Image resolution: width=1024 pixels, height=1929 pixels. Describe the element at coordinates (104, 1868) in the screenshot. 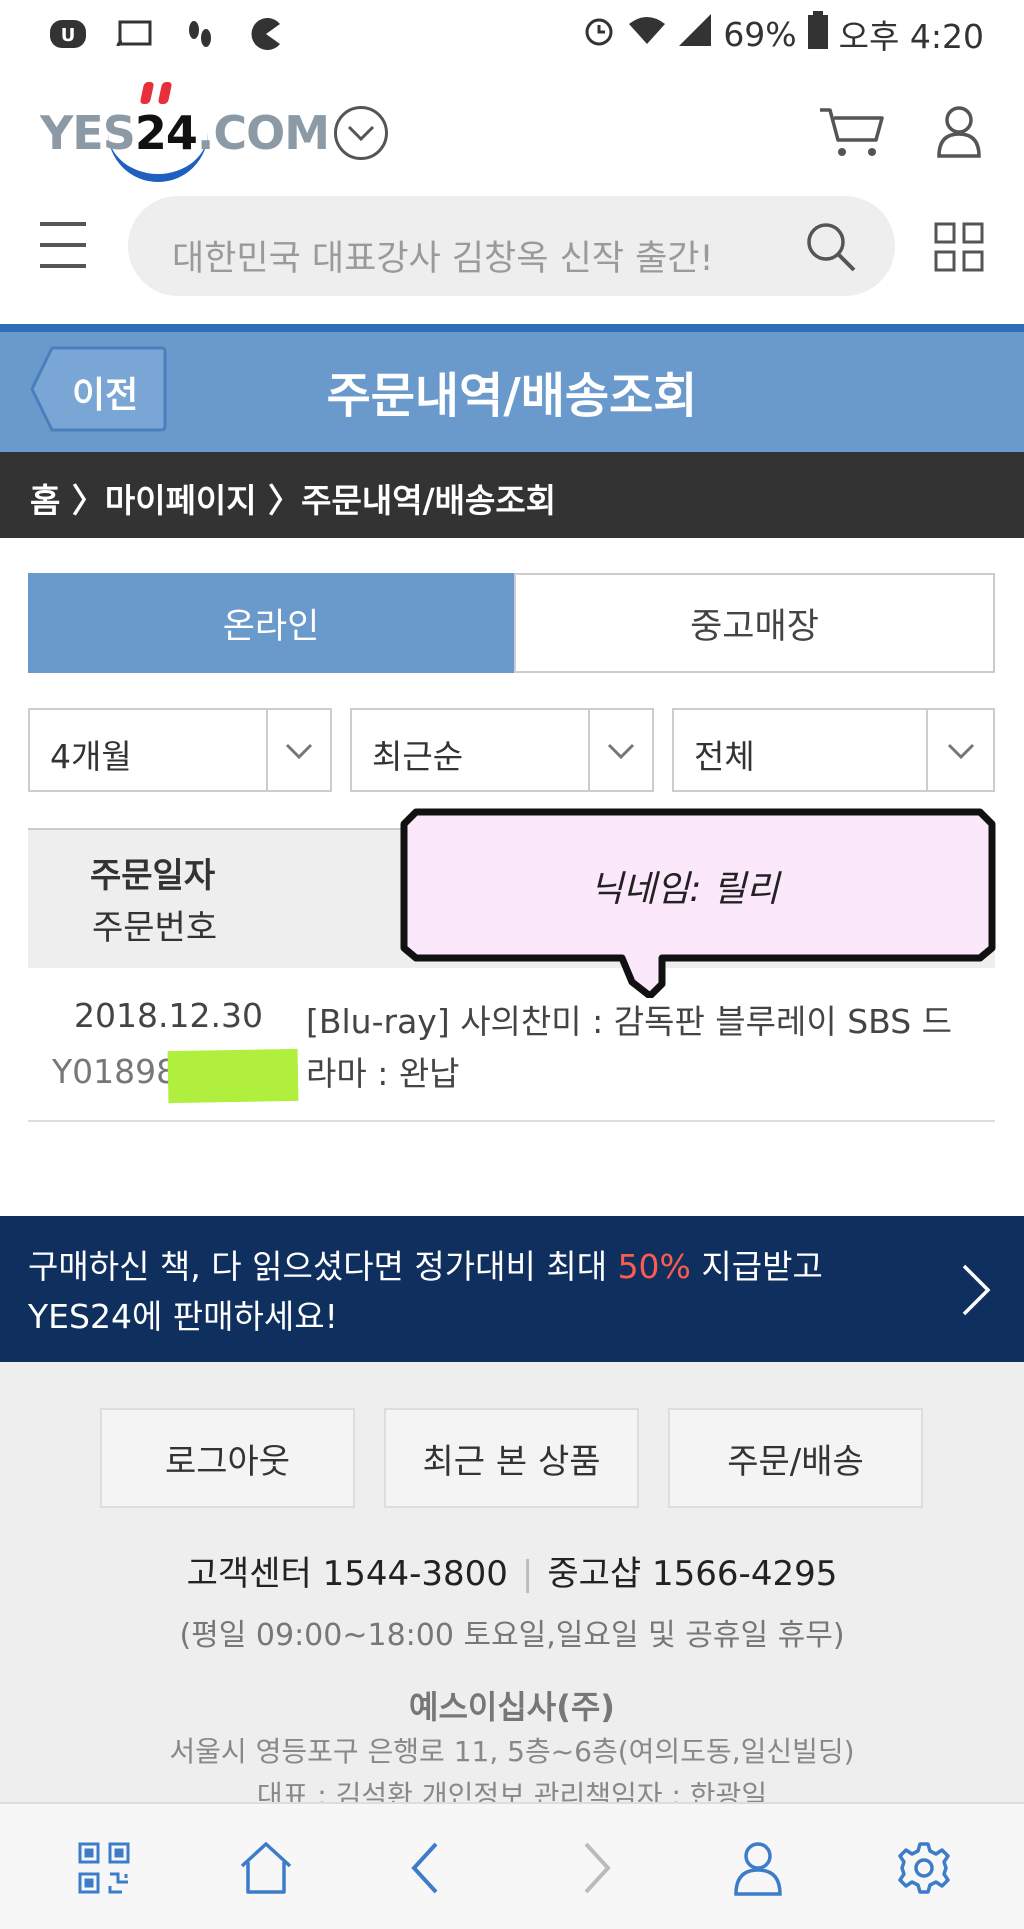

I see `qr-code-icon` at that location.